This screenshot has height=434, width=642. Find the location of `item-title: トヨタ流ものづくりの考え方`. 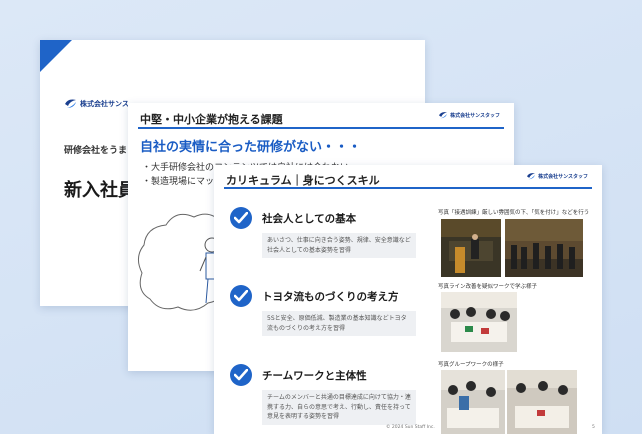

item-title: トヨタ流ものづくりの考え方 is located at coordinates (330, 297).